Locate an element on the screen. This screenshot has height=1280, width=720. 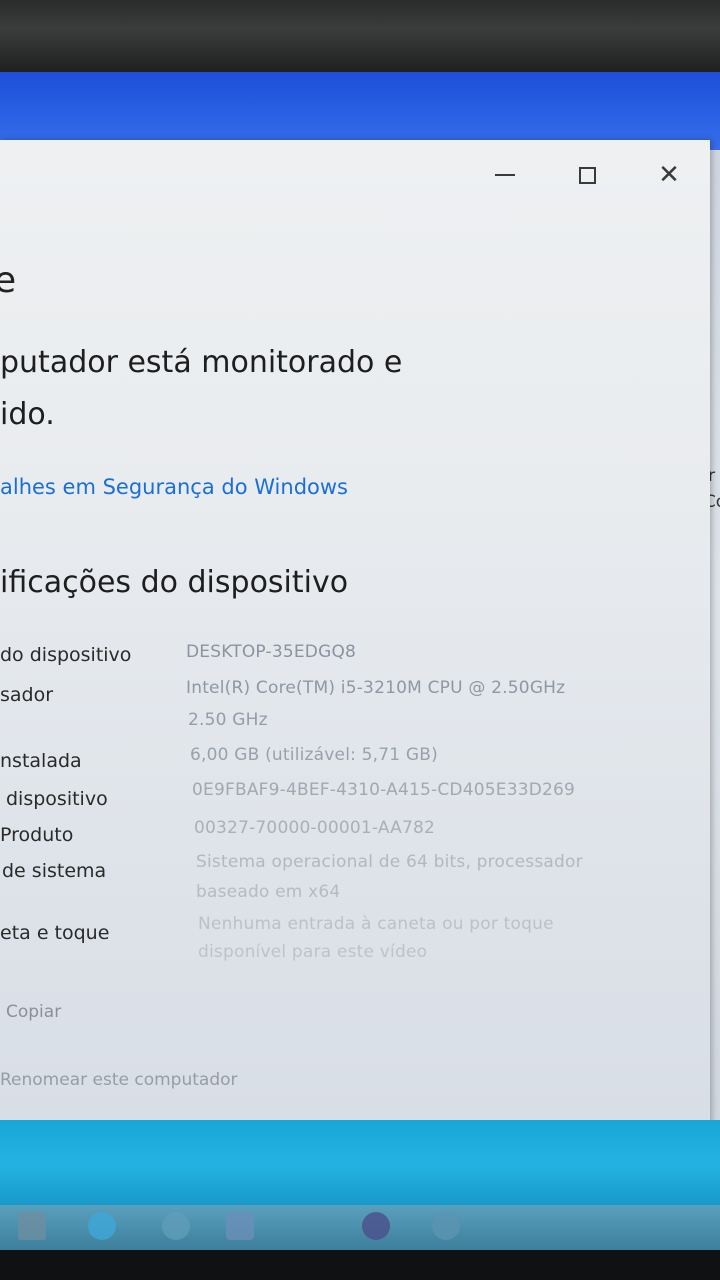
spec-value-pen-touch: Nenhuma entrada à caneta ou por toque is located at coordinates (376, 924).